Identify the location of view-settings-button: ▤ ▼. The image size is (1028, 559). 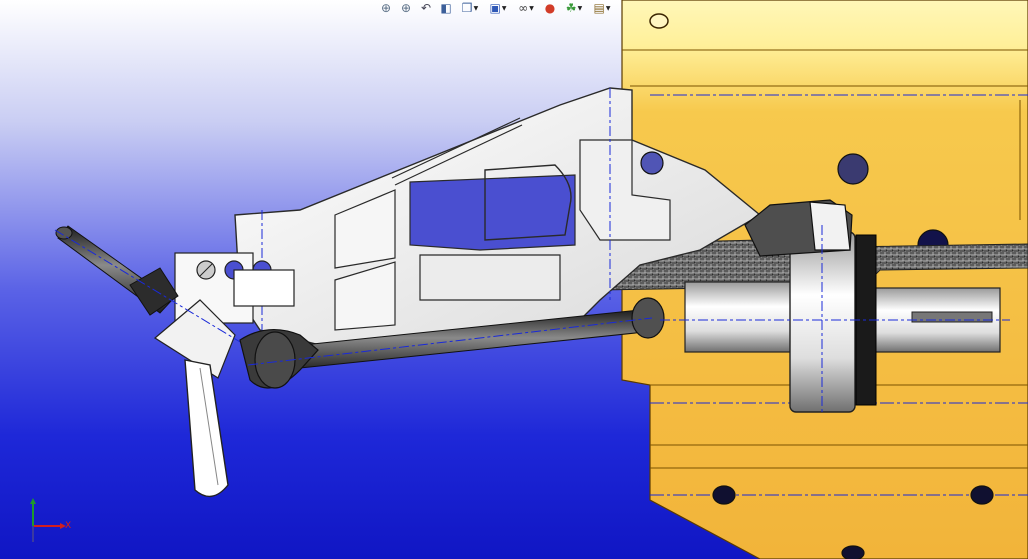
(602, 8).